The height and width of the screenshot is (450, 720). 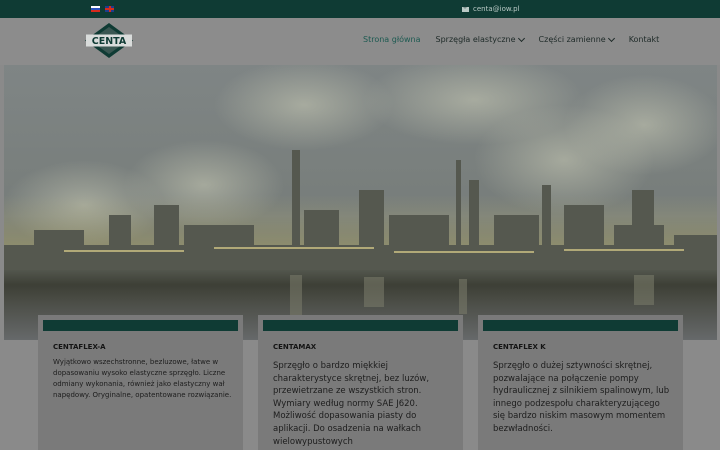 I want to click on nav-home: Strona główna, so click(x=392, y=39).